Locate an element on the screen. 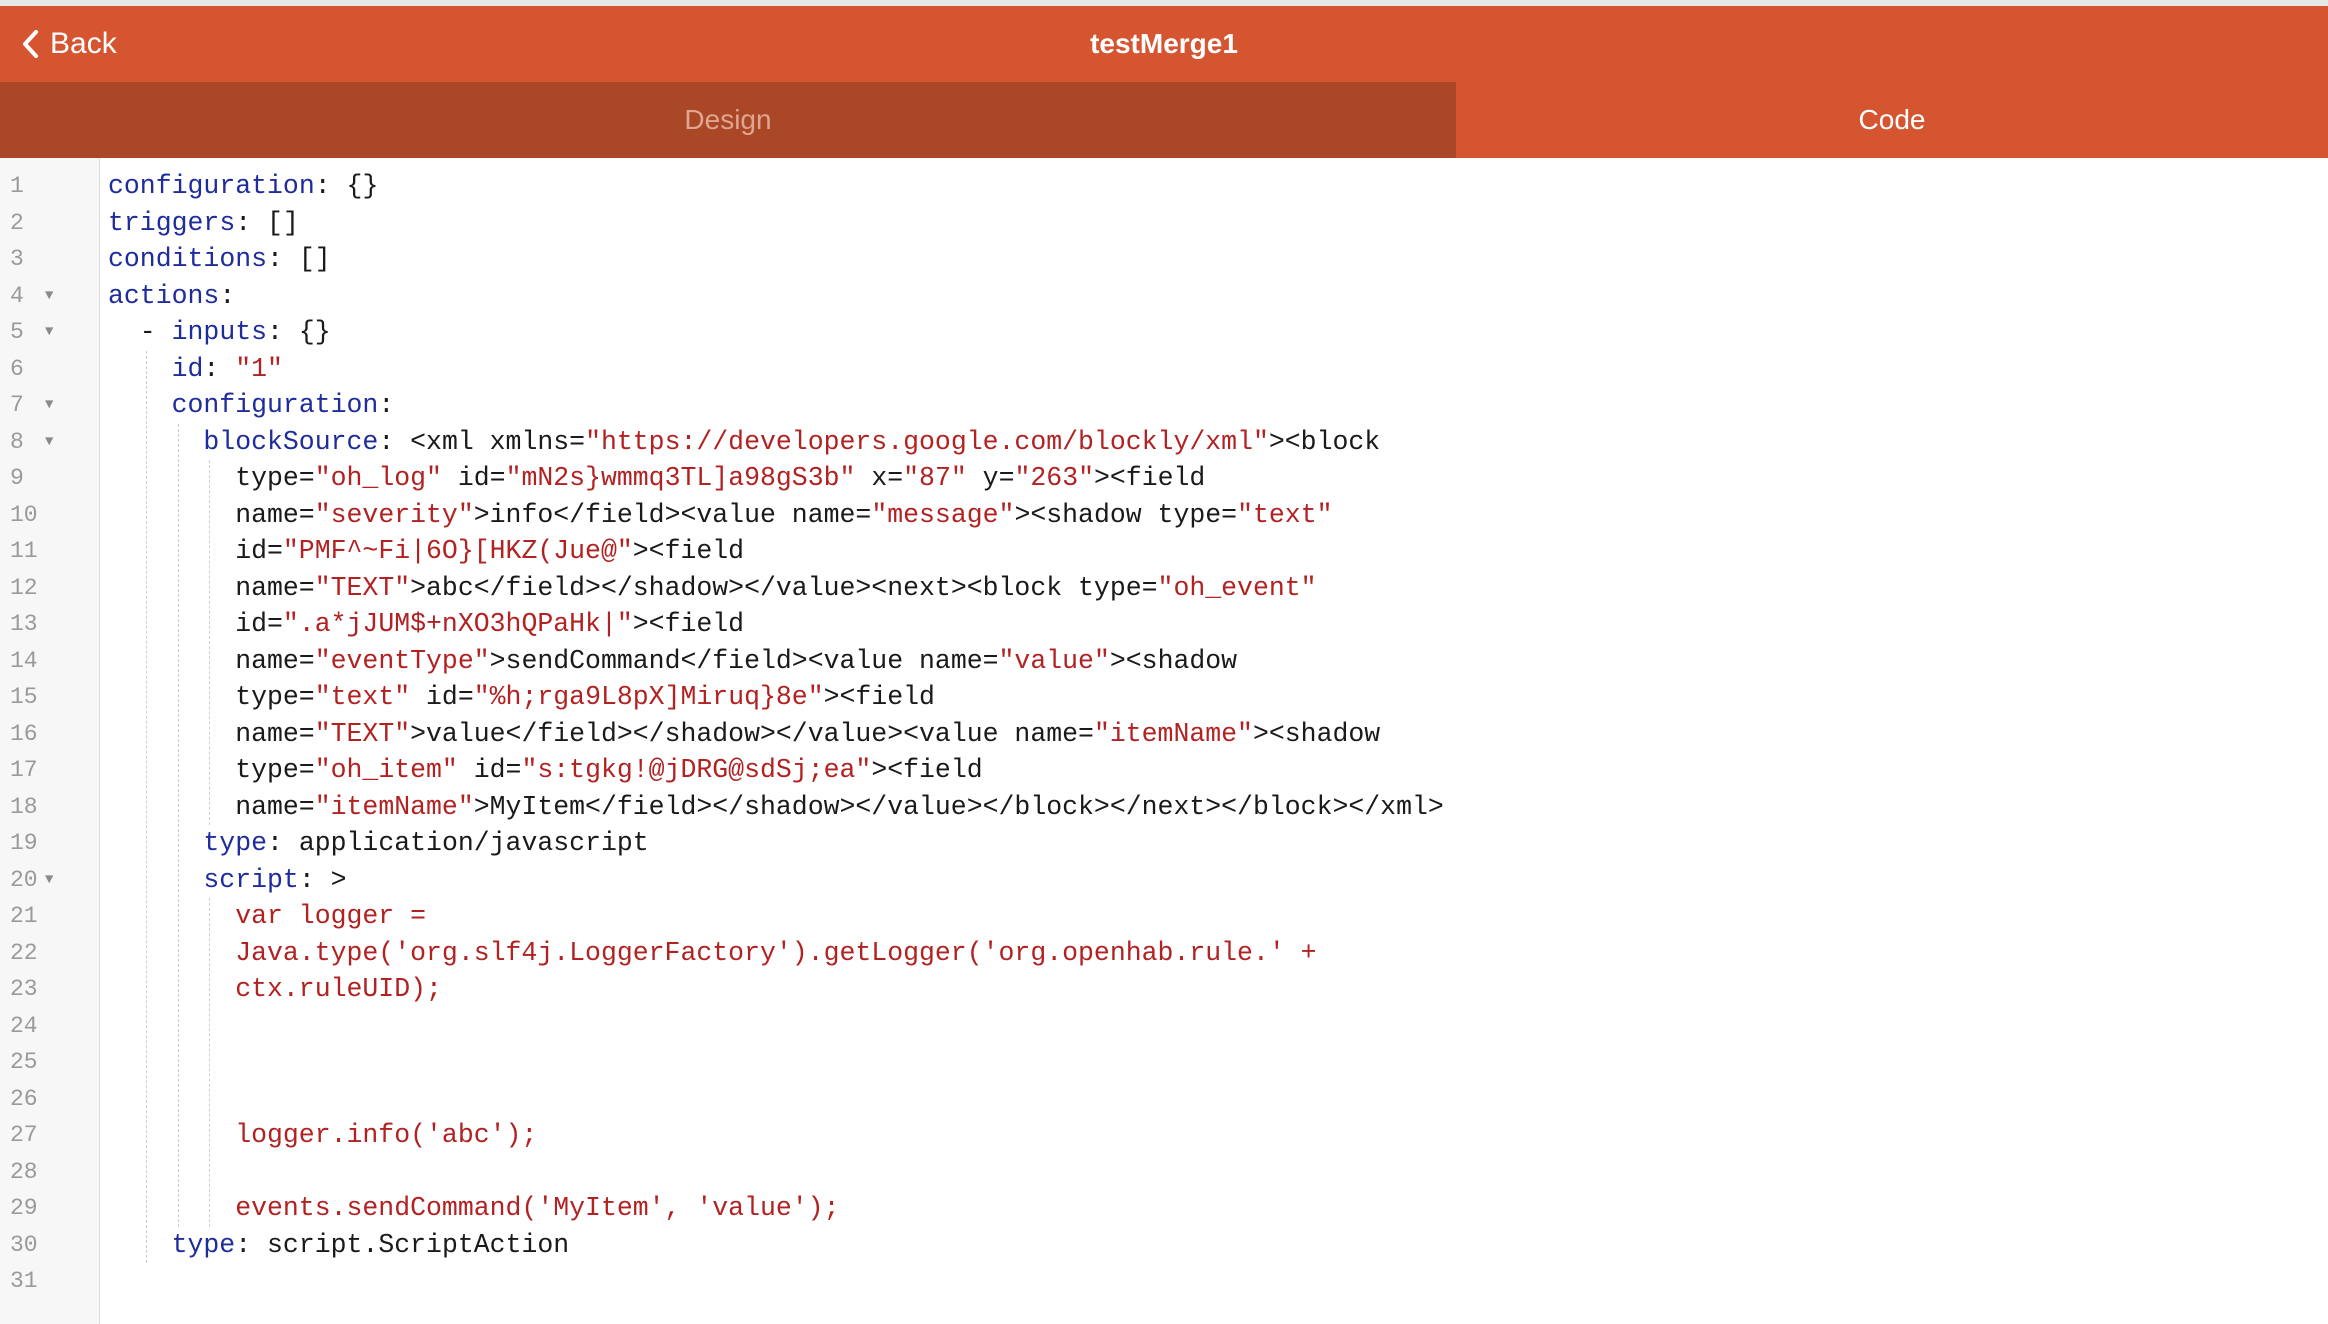 The width and height of the screenshot is (2328, 1324). line-number-text: 25 is located at coordinates (24, 1062).